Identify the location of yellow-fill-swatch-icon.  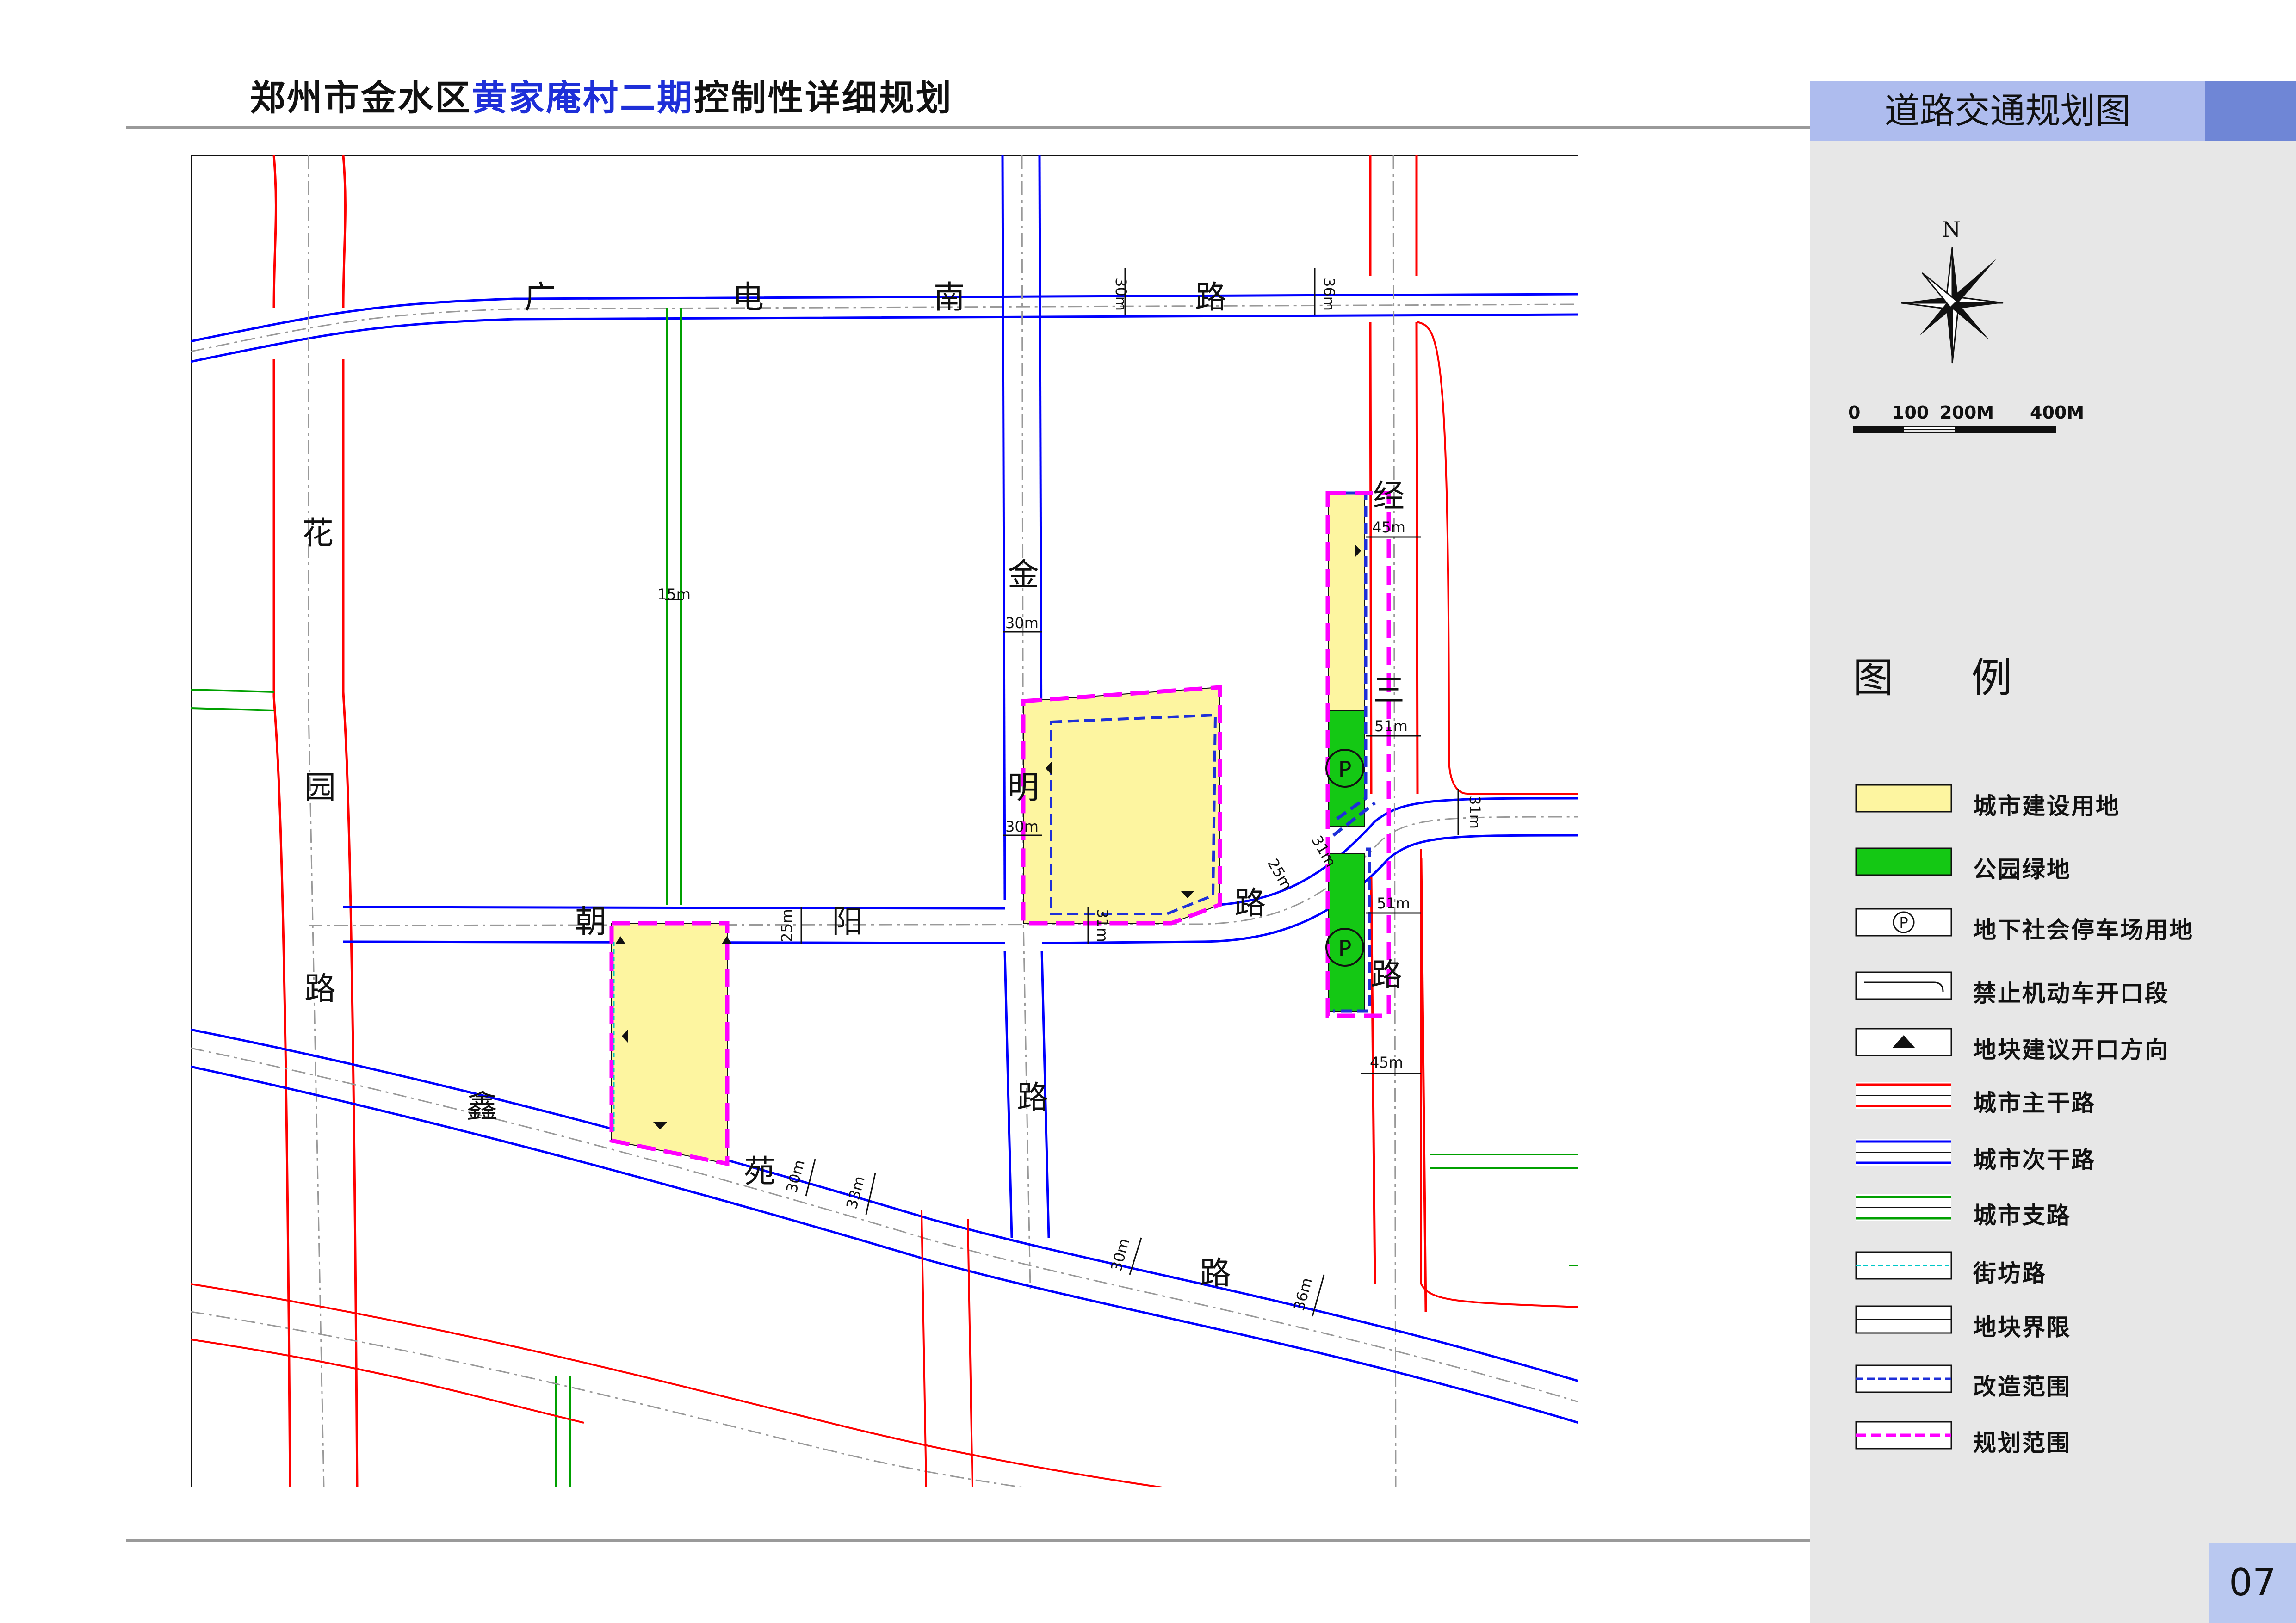
(1903, 798).